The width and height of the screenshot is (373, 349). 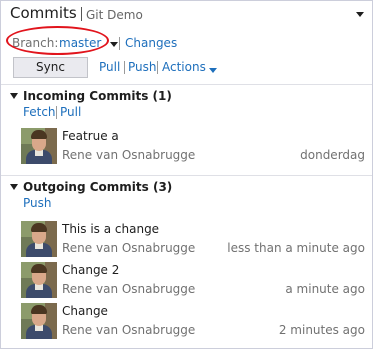 What do you see at coordinates (151, 43) in the screenshot?
I see `changes-link: Changes` at bounding box center [151, 43].